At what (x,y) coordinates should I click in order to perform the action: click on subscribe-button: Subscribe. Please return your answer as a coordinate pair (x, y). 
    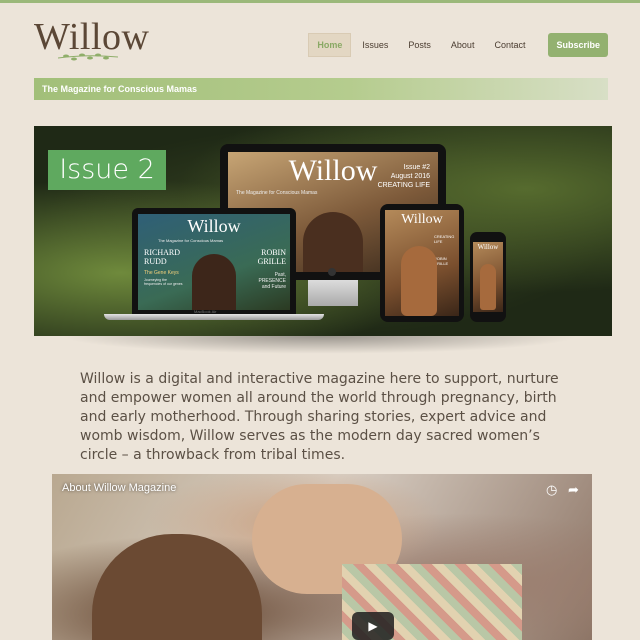
    Looking at the image, I should click on (578, 45).